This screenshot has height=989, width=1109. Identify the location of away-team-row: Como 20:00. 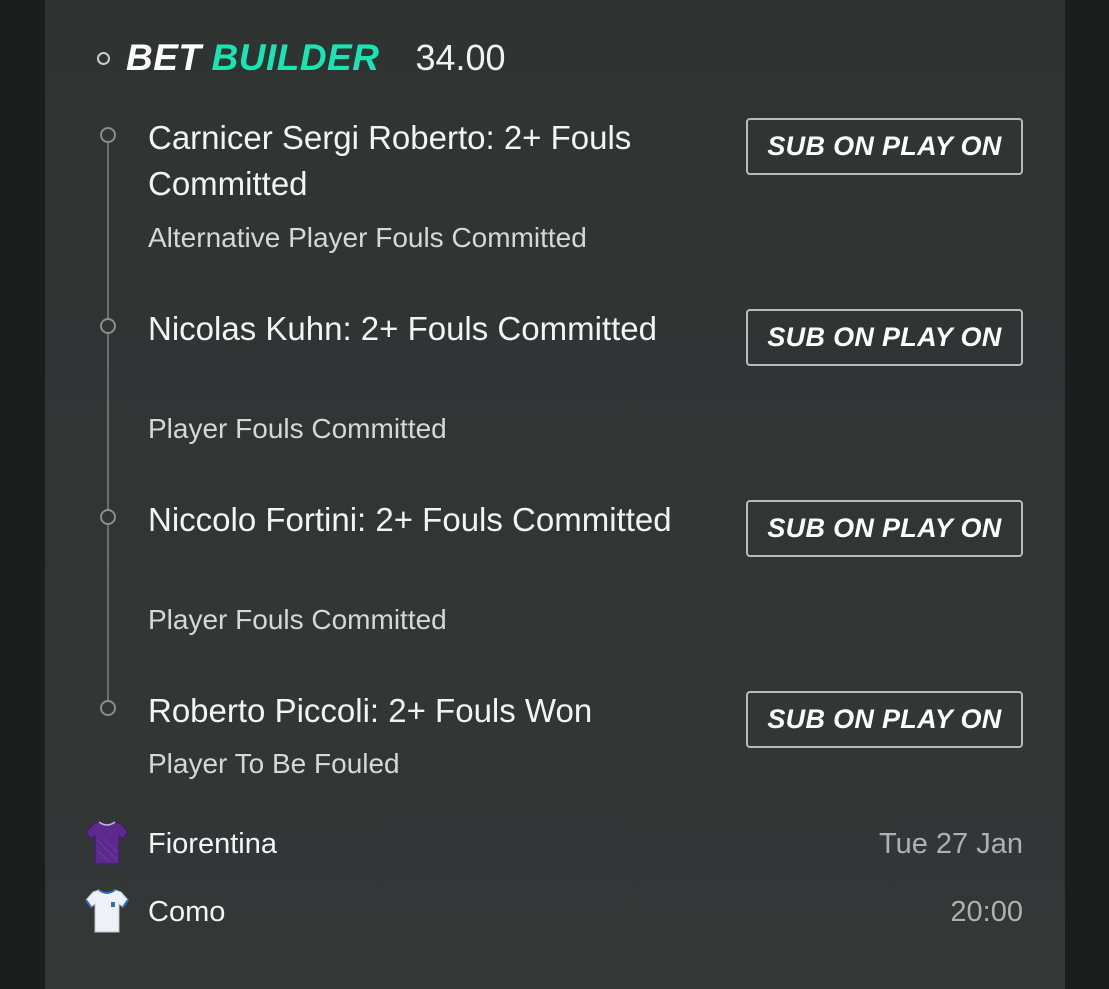
(555, 912).